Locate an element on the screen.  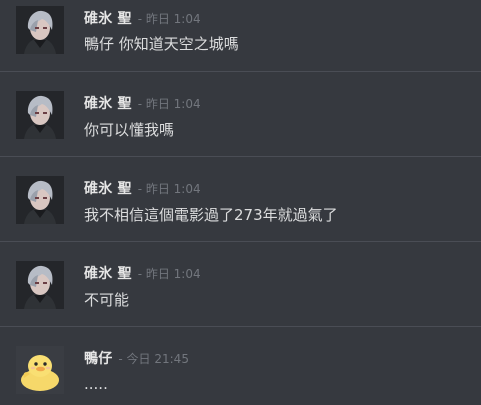
message-content: 我不相信這個電影過了273年就過氣了 is located at coordinates (211, 215).